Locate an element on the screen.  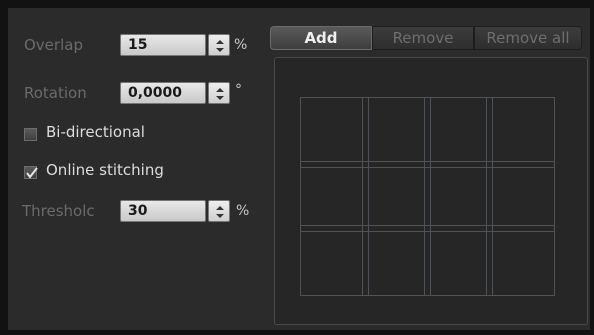
threshold-unit: % is located at coordinates (243, 211).